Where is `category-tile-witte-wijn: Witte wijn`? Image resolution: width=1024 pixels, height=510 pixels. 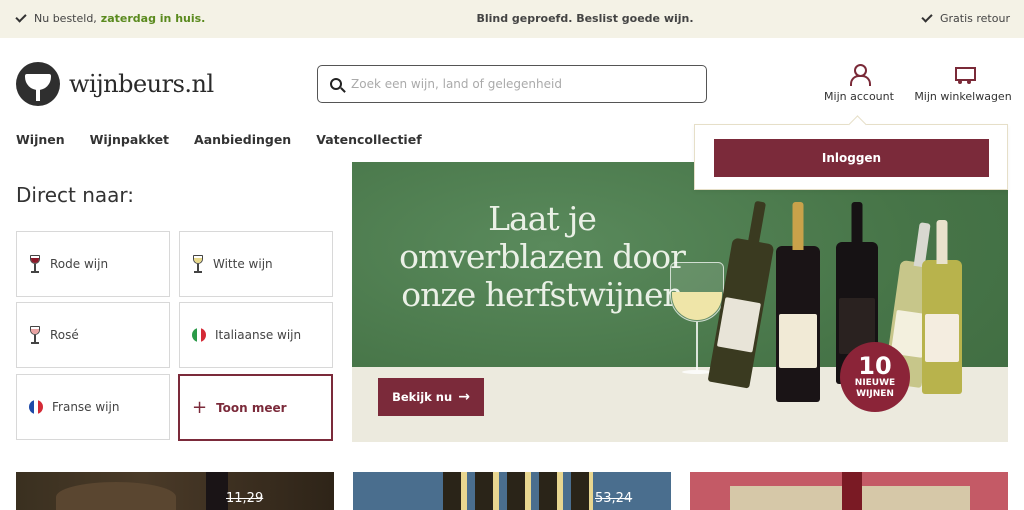
category-tile-witte-wijn: Witte wijn is located at coordinates (256, 264).